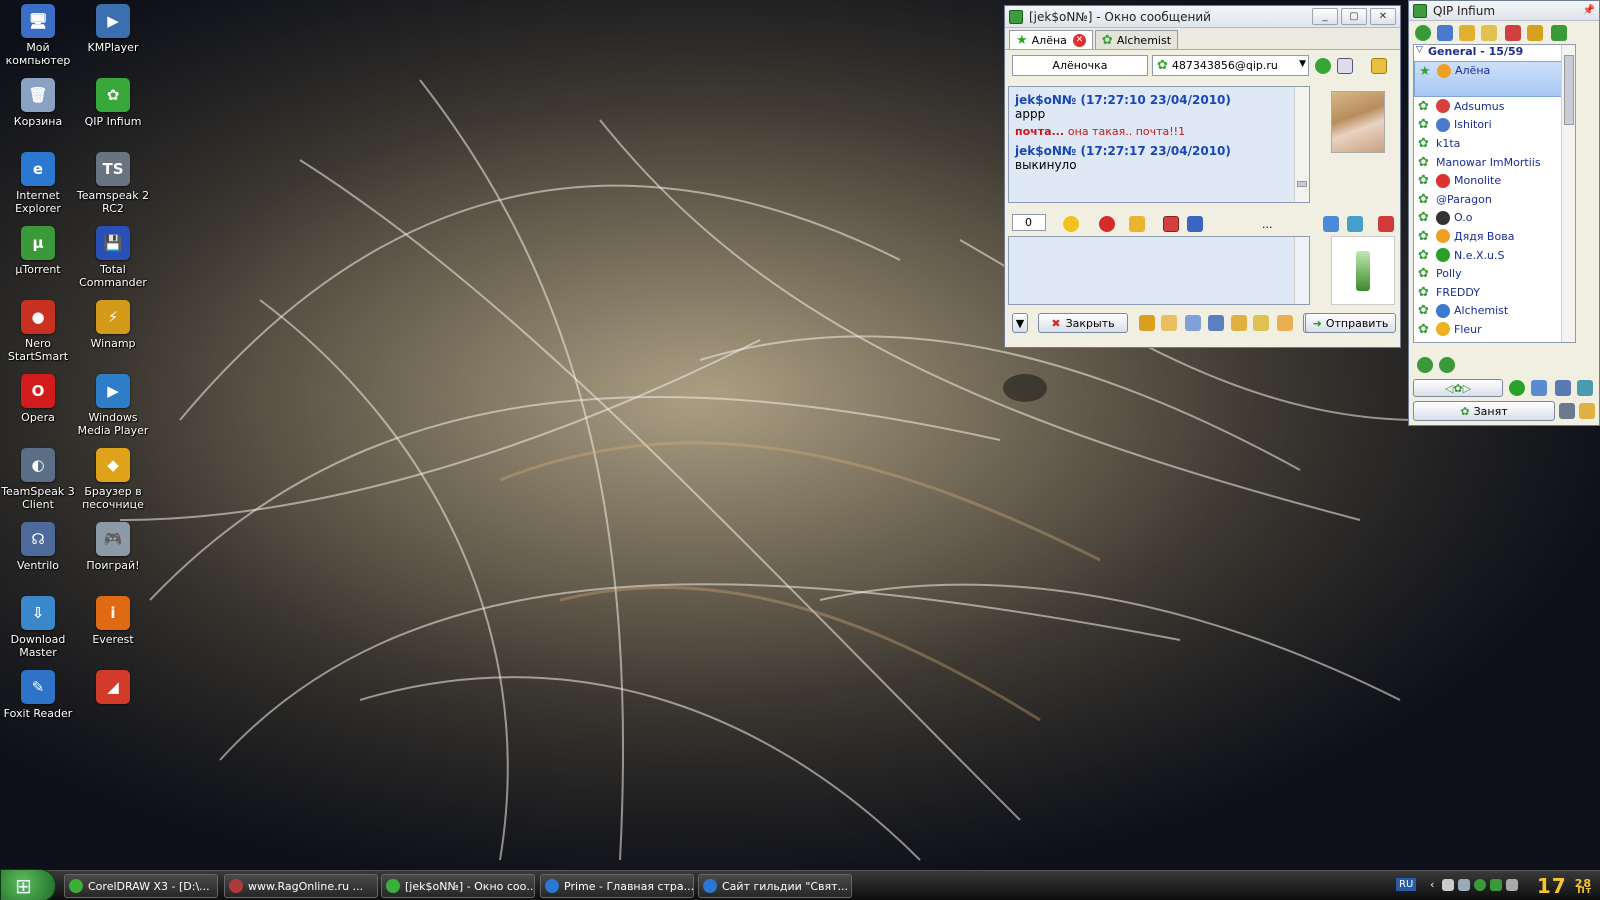  I want to click on group-general: General - 15/59, so click(1494, 53).